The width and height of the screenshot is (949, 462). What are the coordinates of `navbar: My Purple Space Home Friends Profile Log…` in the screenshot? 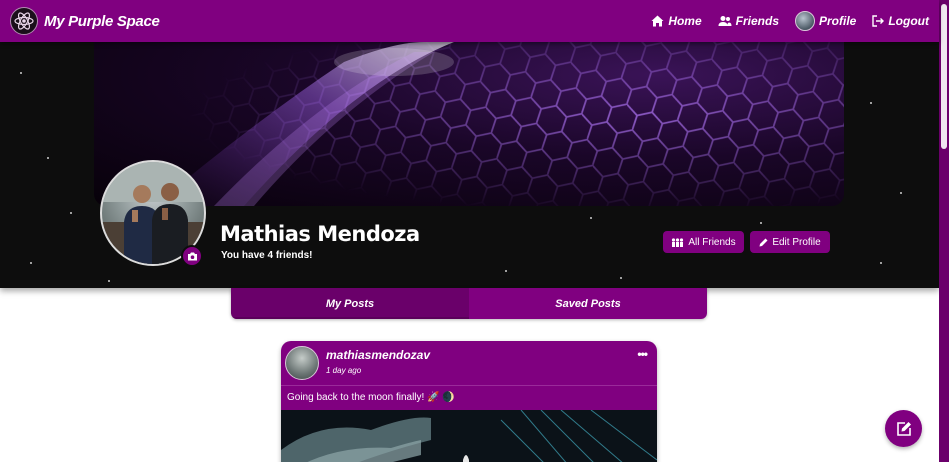 It's located at (469, 21).